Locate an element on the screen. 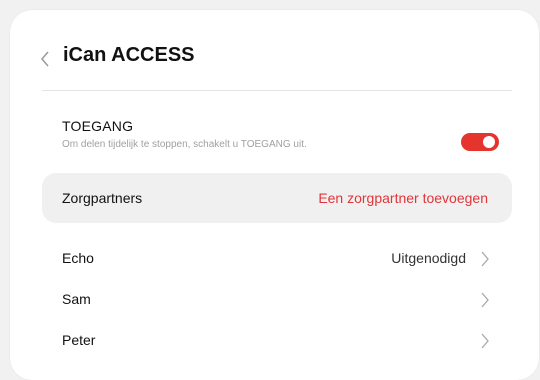 Image resolution: width=540 pixels, height=380 pixels. add-care-partner-link: Een zorgpartner toevoegen is located at coordinates (403, 198).